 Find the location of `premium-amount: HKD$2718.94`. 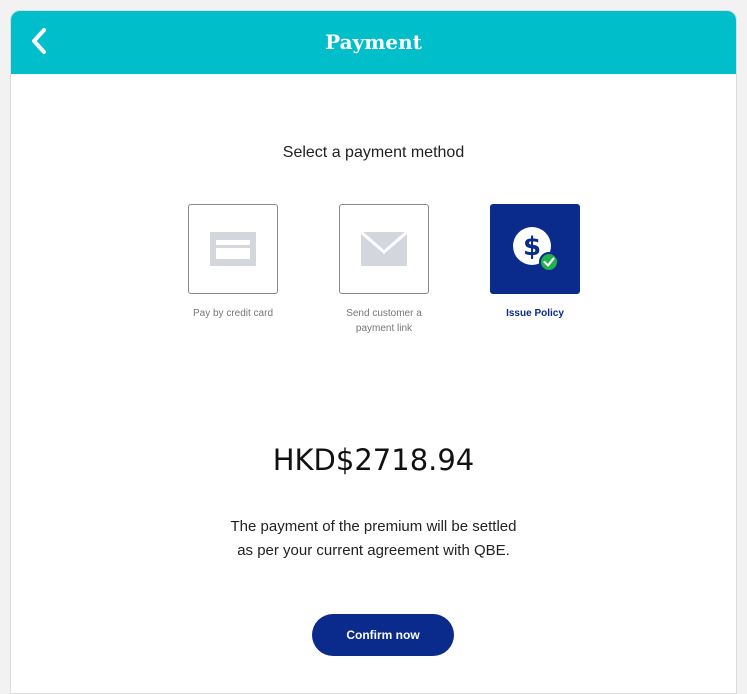

premium-amount: HKD$2718.94 is located at coordinates (373, 460).